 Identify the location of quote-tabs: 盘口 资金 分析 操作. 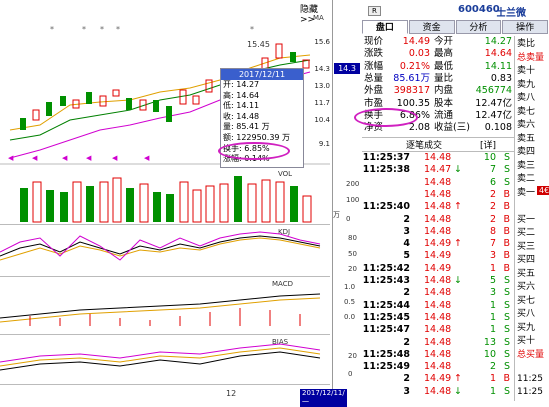
(455, 27).